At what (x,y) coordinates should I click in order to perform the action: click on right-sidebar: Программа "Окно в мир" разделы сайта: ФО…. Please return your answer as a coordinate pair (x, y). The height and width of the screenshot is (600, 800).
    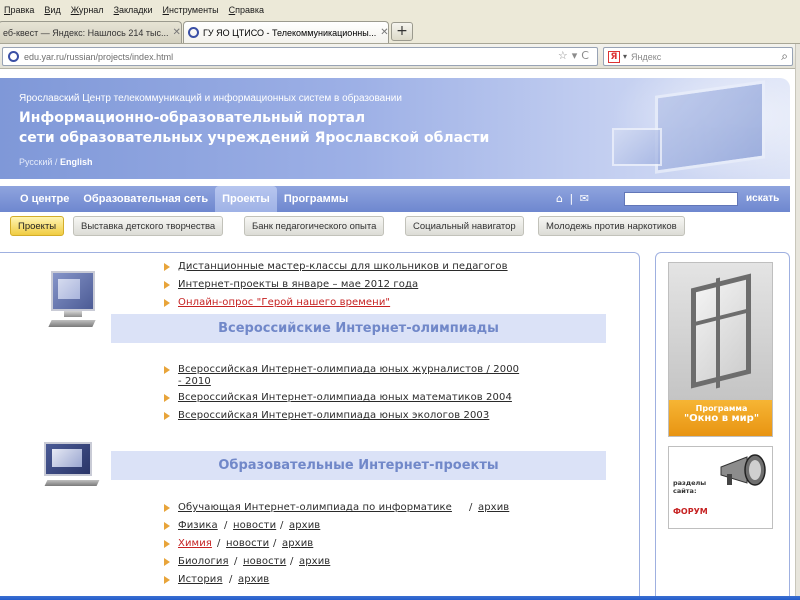
    Looking at the image, I should click on (722, 426).